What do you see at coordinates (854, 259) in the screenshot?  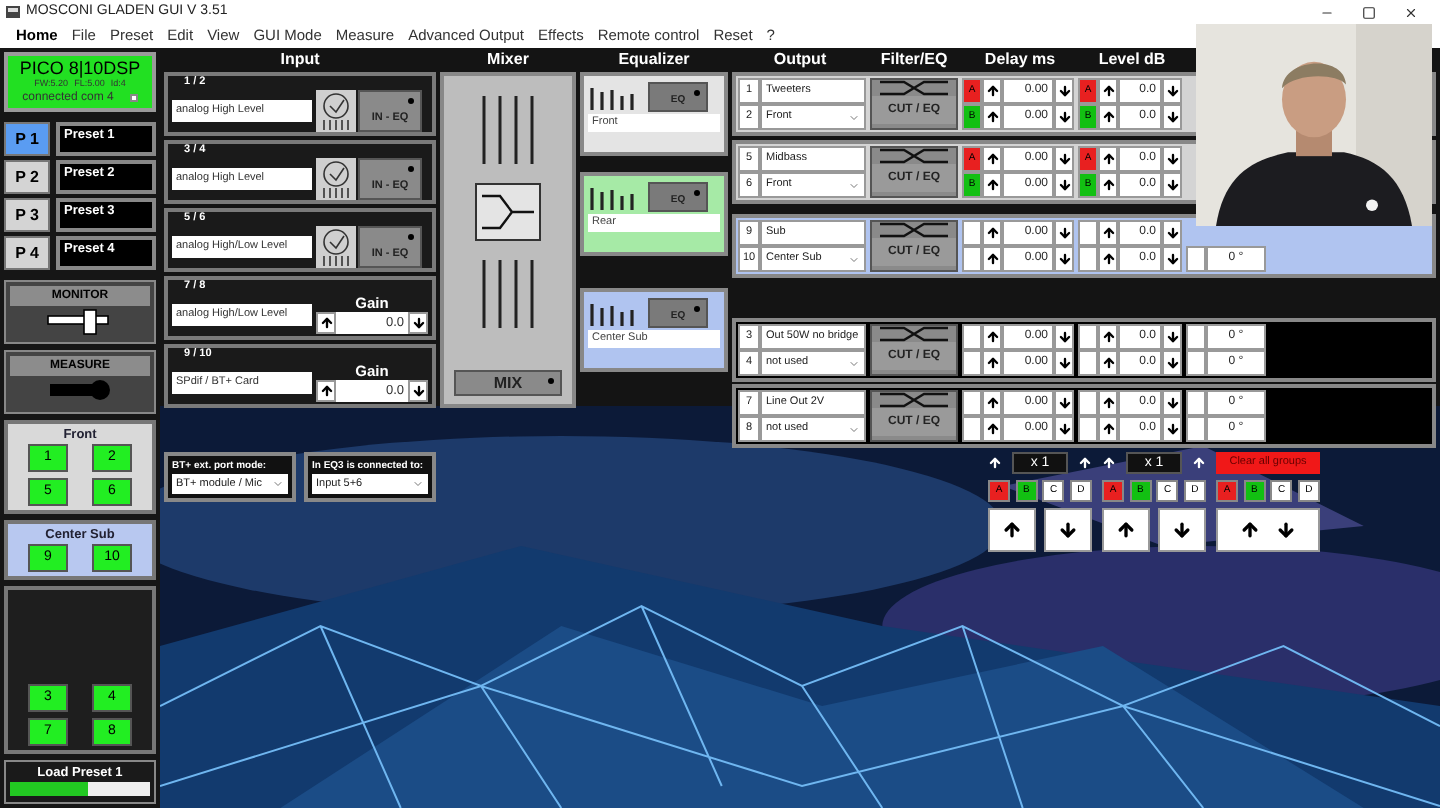 I see `chevron-icon` at bounding box center [854, 259].